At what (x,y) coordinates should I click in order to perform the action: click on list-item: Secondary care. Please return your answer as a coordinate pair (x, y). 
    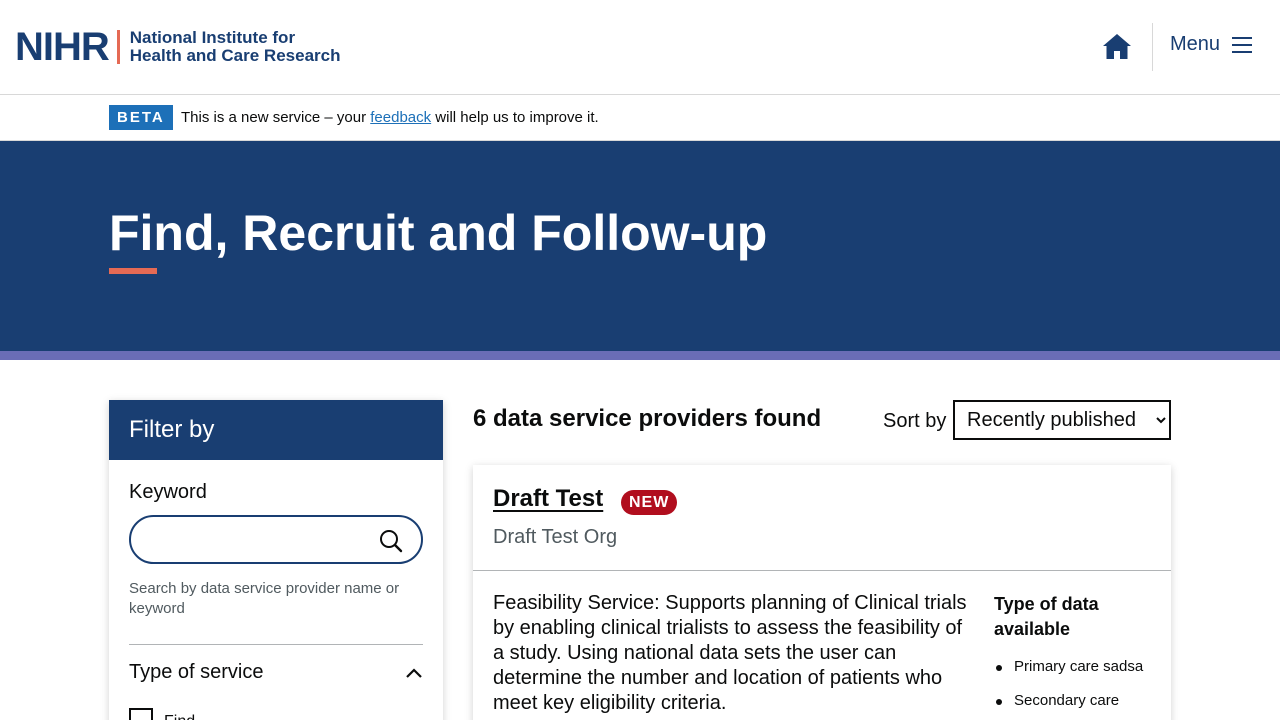
    Looking at the image, I should click on (1079, 701).